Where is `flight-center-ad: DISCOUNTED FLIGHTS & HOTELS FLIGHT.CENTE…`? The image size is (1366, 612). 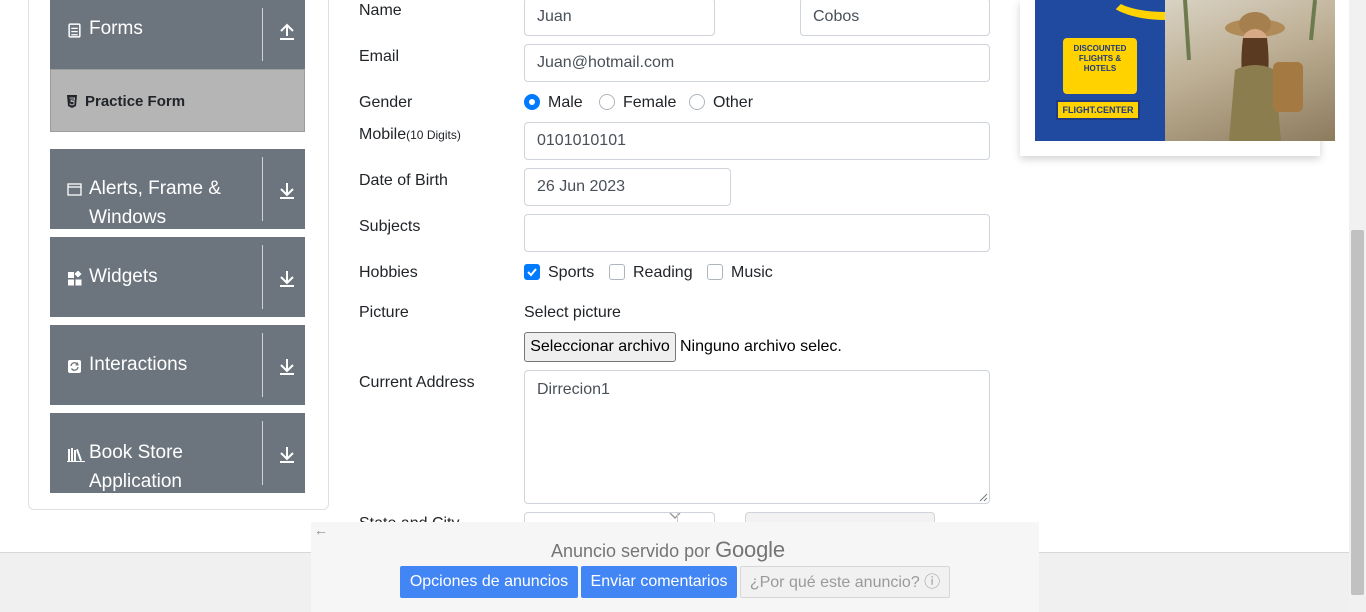
flight-center-ad: DISCOUNTED FLIGHTS & HOTELS FLIGHT.CENTE… is located at coordinates (1185, 70).